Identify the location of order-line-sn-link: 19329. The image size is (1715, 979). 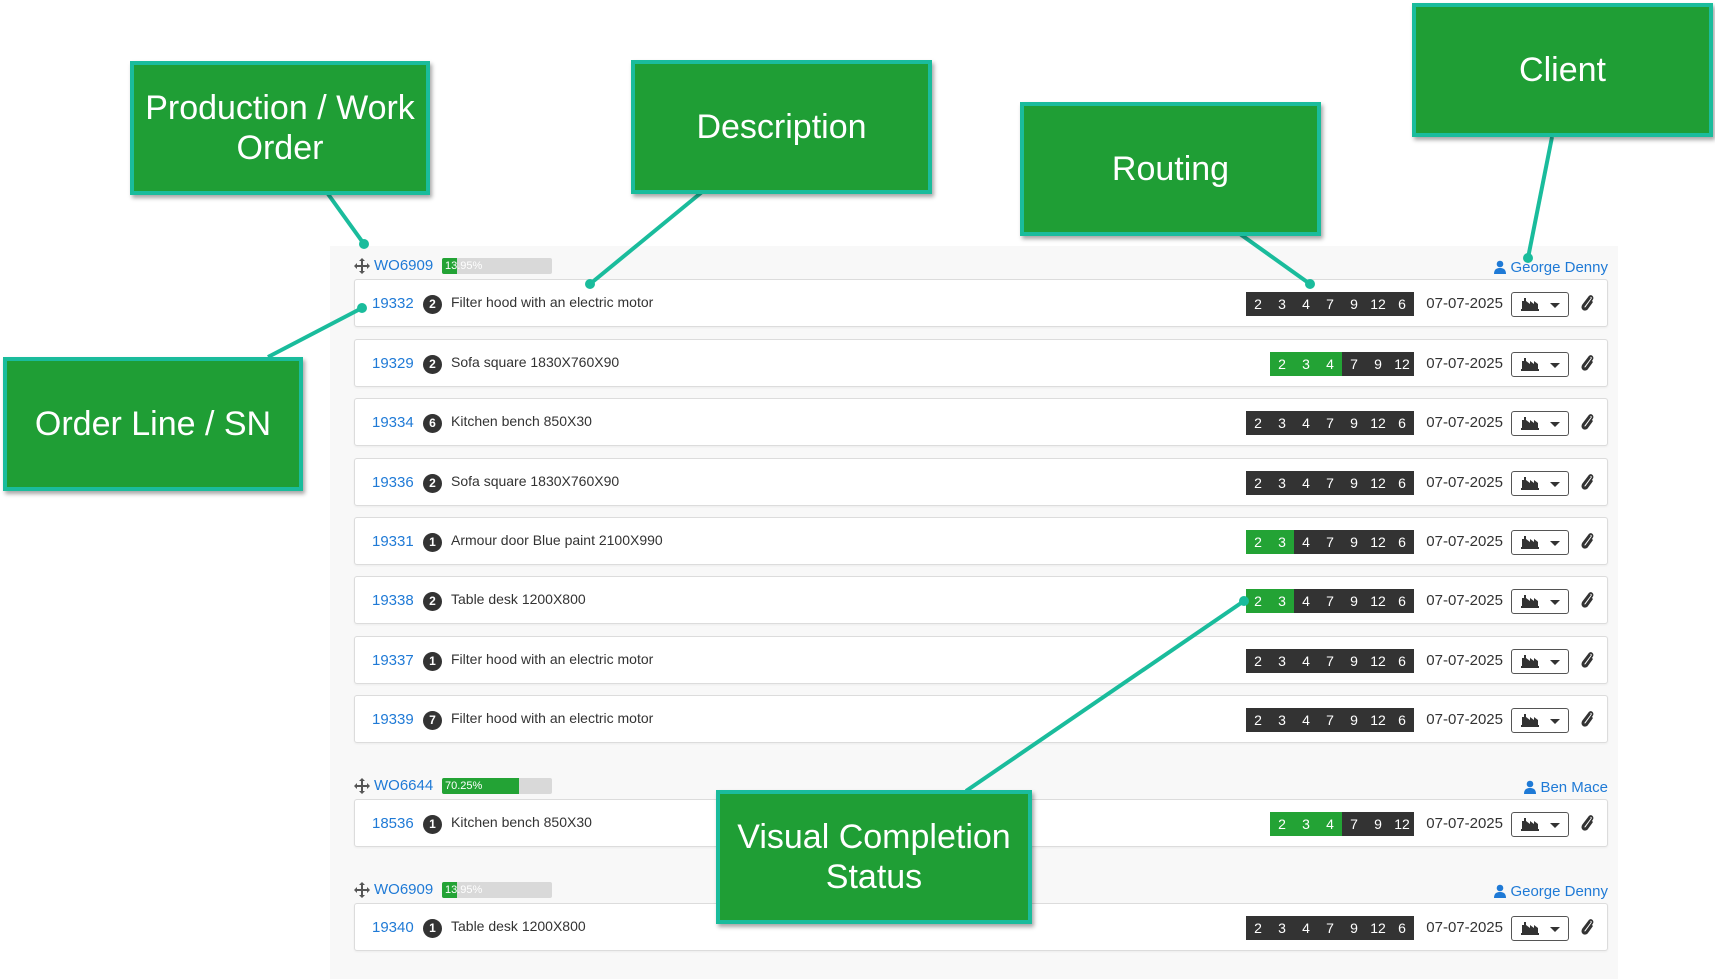
(393, 363).